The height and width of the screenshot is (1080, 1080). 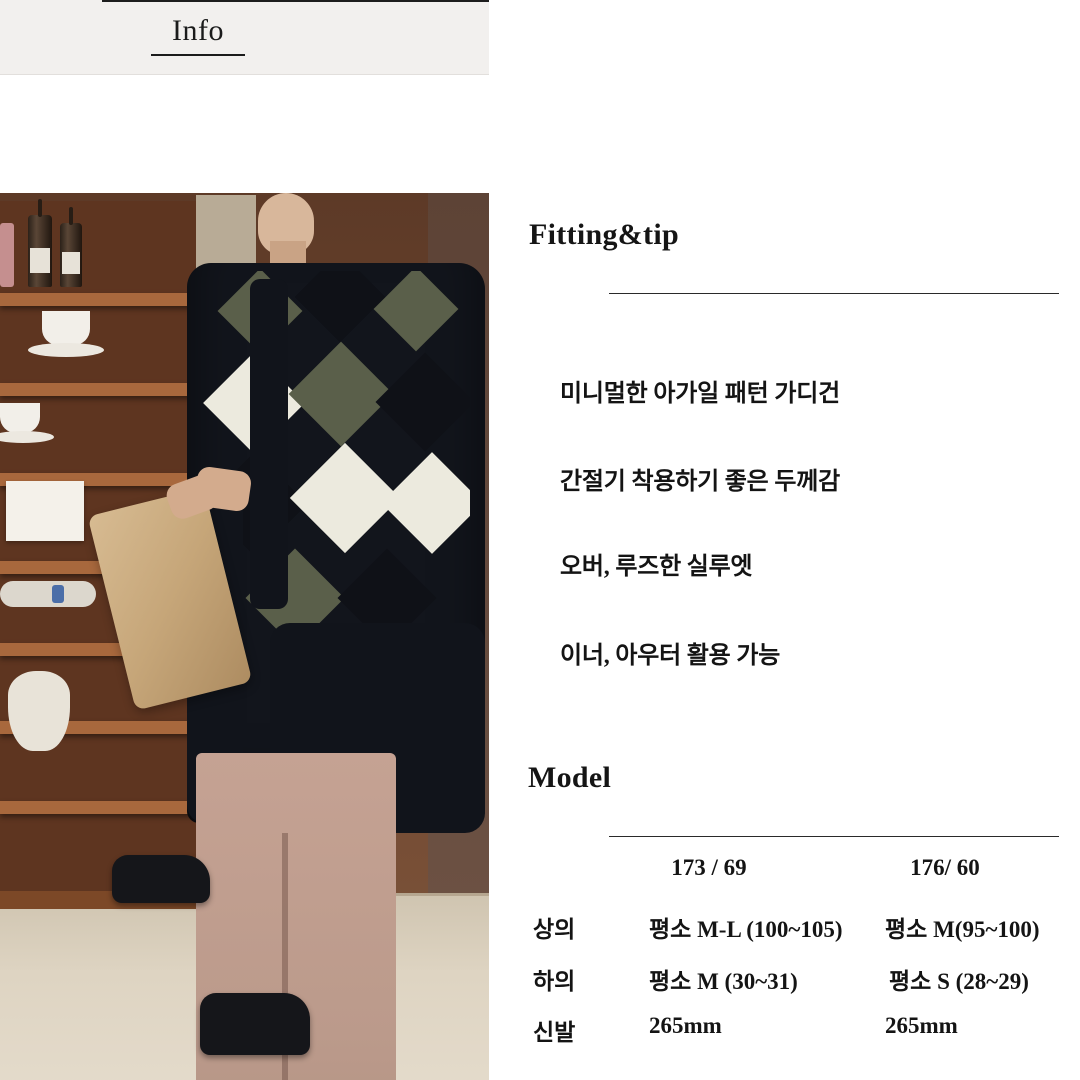 What do you see at coordinates (198, 30) in the screenshot?
I see `tab-info-label: Info` at bounding box center [198, 30].